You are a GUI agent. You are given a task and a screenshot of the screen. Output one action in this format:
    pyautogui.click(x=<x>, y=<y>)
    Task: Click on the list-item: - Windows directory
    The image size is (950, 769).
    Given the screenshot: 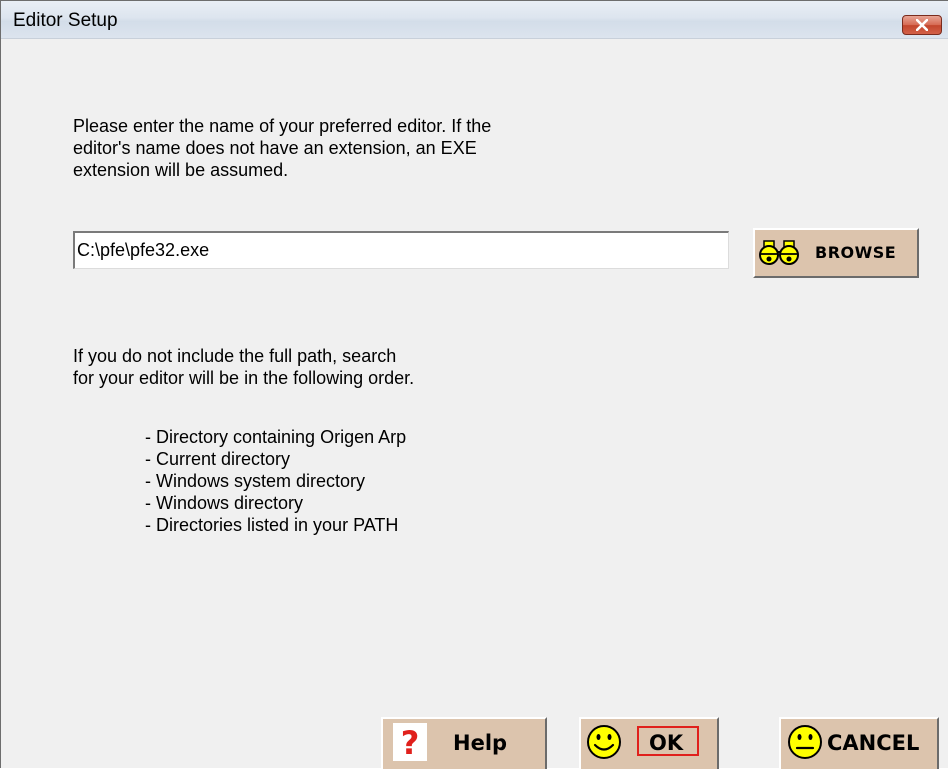 What is the action you would take?
    pyautogui.click(x=224, y=503)
    